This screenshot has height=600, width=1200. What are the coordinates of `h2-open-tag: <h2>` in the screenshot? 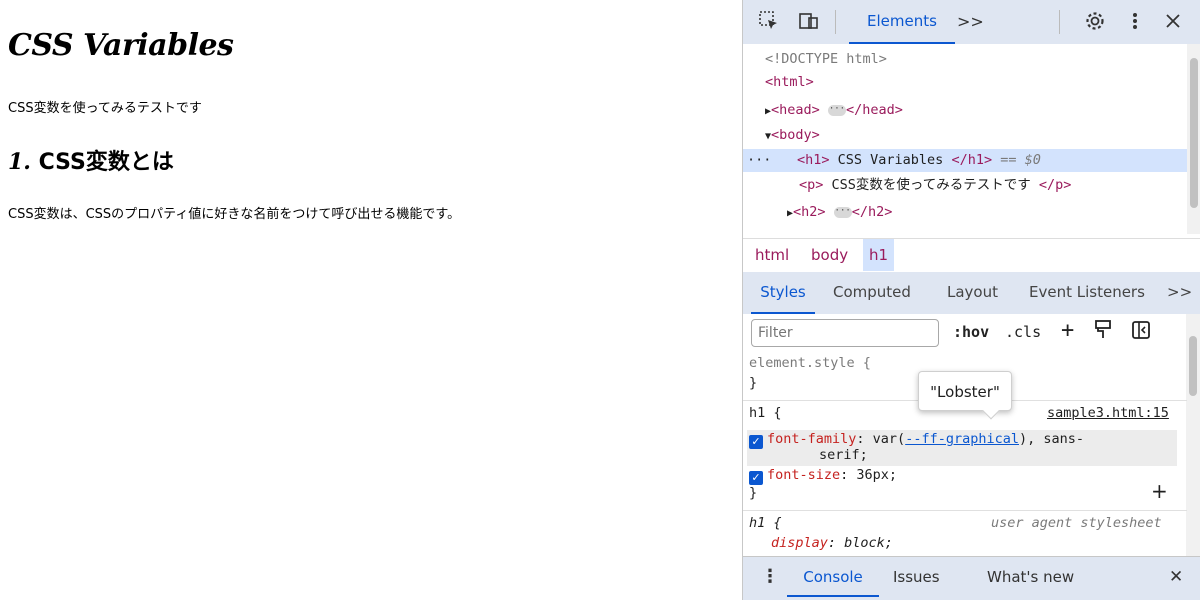 It's located at (809, 212).